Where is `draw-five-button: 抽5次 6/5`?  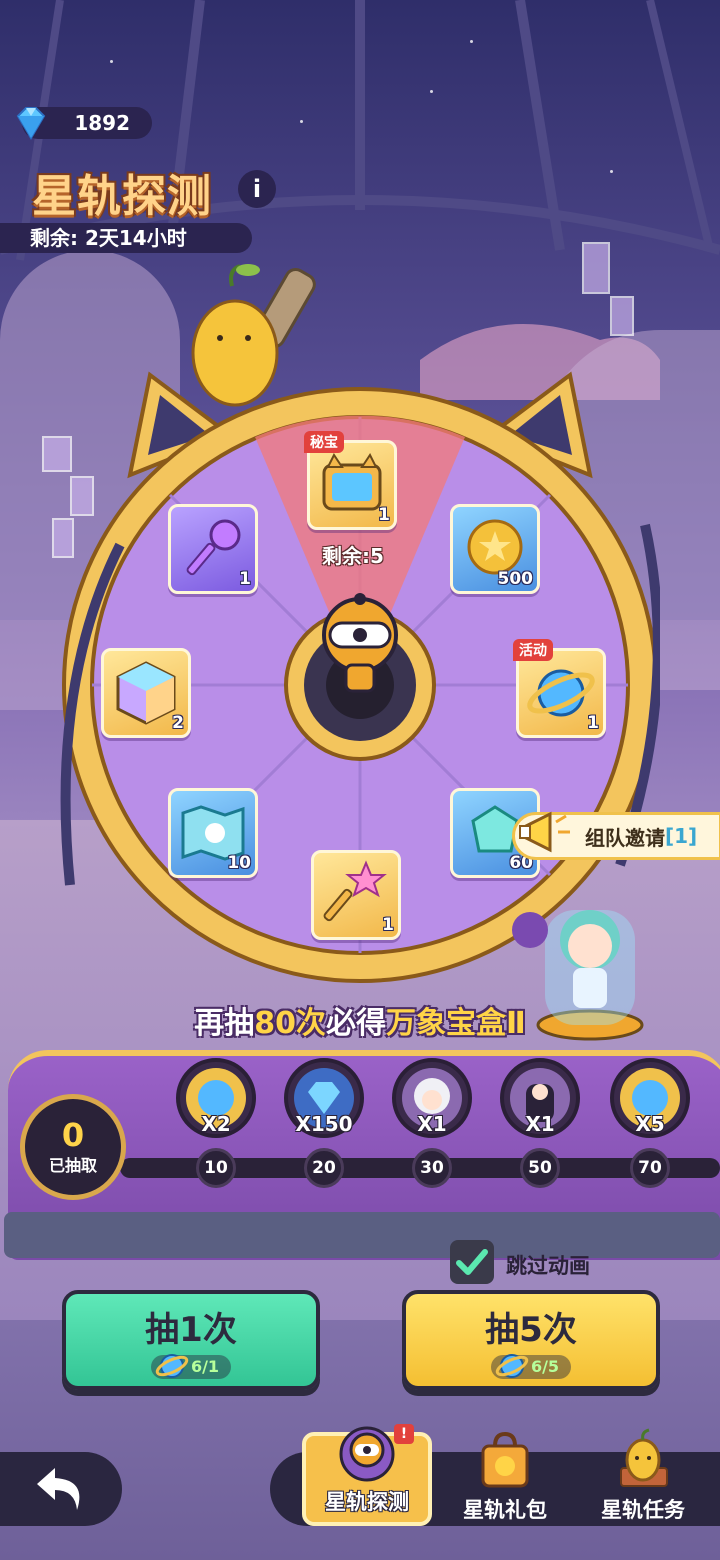 draw-five-button: 抽5次 6/5 is located at coordinates (531, 1340).